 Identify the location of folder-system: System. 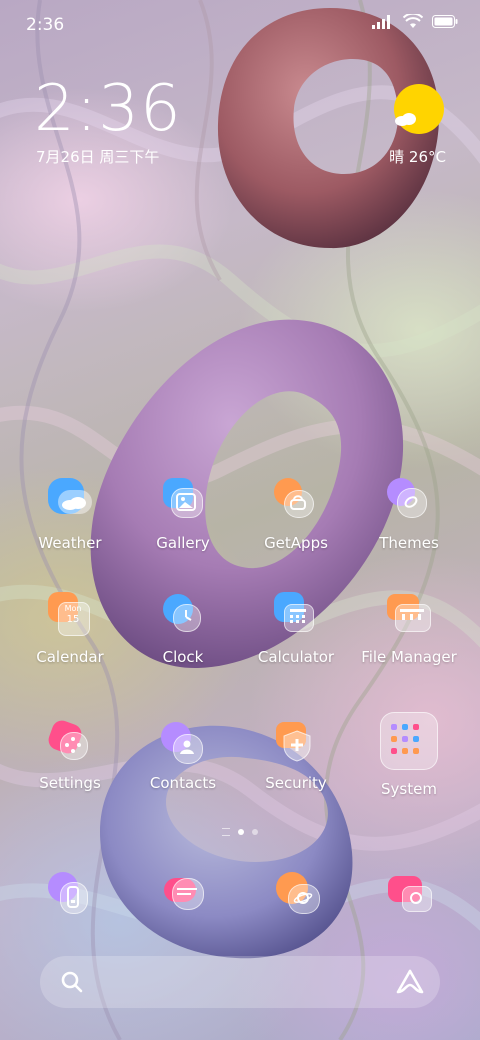
(409, 764).